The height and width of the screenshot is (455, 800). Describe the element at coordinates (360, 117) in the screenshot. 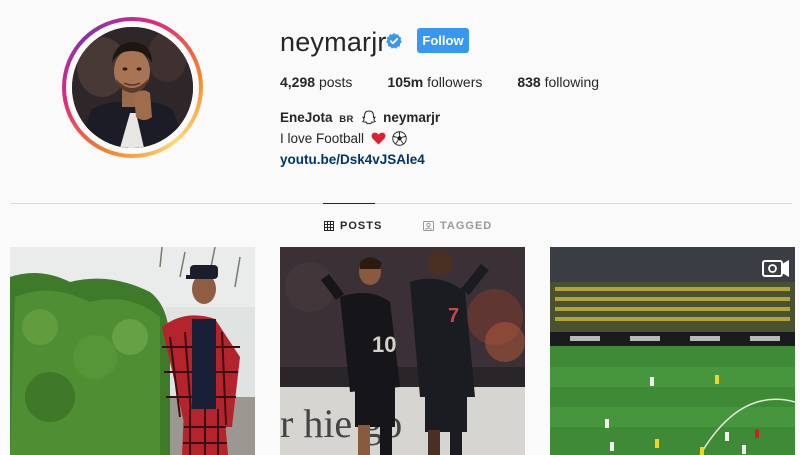

I see `bio-name-line: EneJota BR neymarjr` at that location.